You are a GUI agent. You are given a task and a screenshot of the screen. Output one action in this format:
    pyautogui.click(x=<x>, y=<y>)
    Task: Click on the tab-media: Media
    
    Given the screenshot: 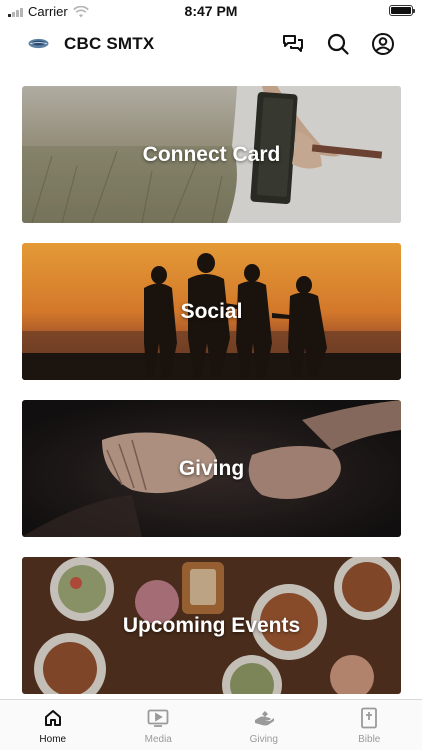 What is the action you would take?
    pyautogui.click(x=159, y=725)
    